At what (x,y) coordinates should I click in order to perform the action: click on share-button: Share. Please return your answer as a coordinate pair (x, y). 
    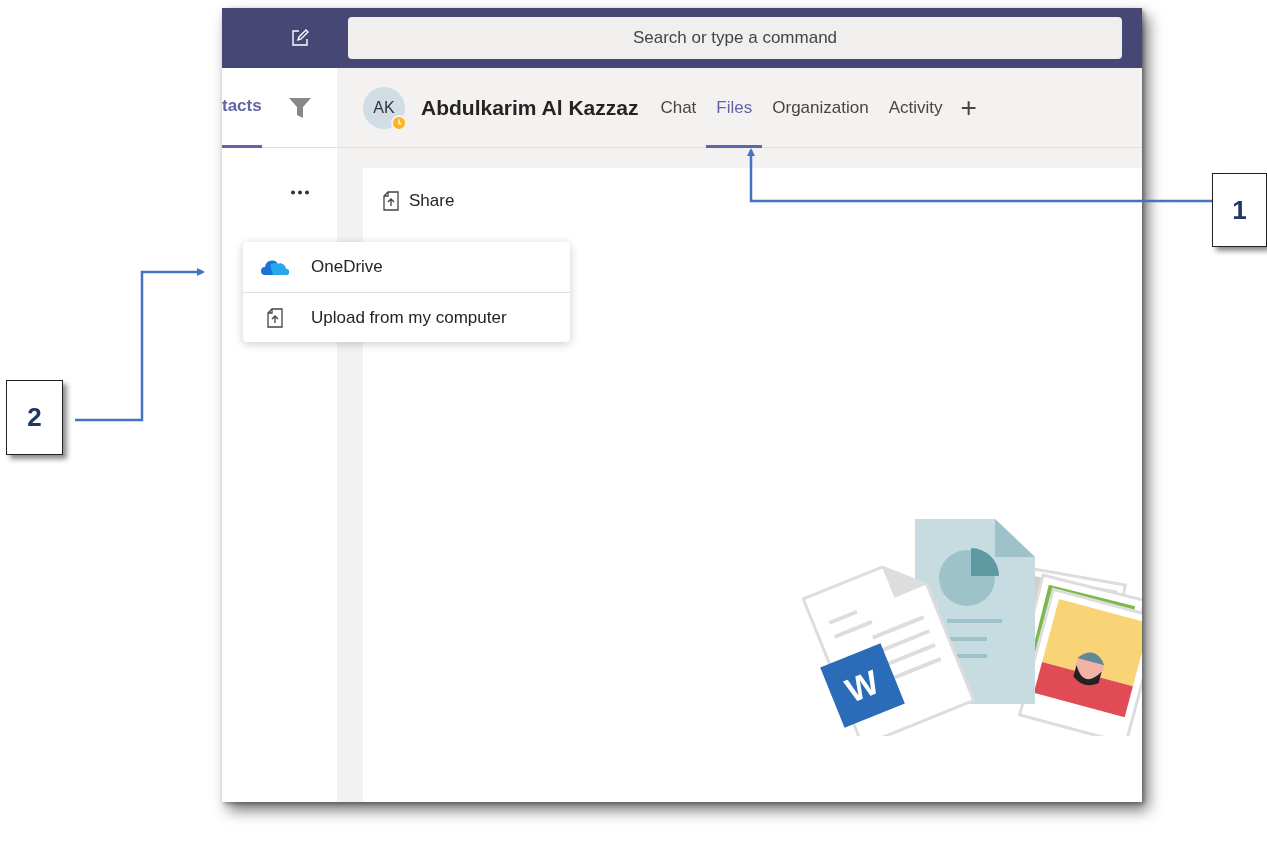
    Looking at the image, I should click on (419, 201).